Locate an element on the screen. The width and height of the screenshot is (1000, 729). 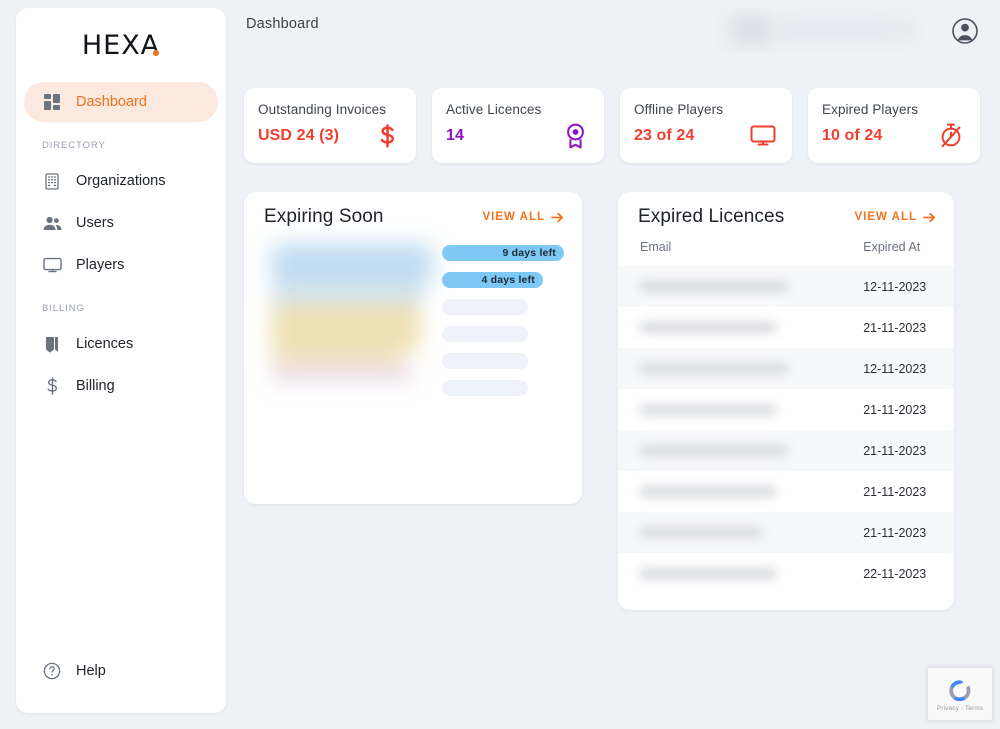
sidebar-item-licences: Licences is located at coordinates (121, 344).